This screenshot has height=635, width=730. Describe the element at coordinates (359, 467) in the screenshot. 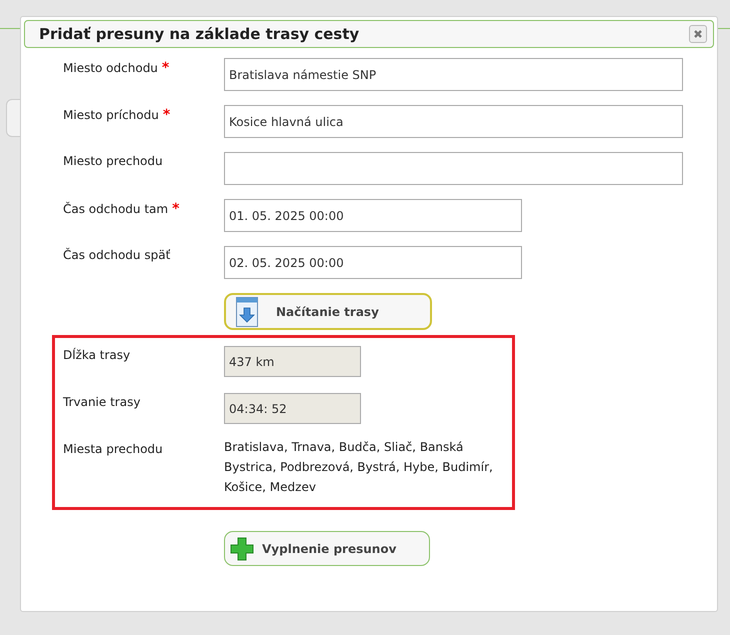

I see `route-places-text: Bratislava, Trnava, Budča, Sliač, Banská Bystrica, Podbrezová, Bystrá, Hybe, Budimír, Košice, Medzev` at that location.